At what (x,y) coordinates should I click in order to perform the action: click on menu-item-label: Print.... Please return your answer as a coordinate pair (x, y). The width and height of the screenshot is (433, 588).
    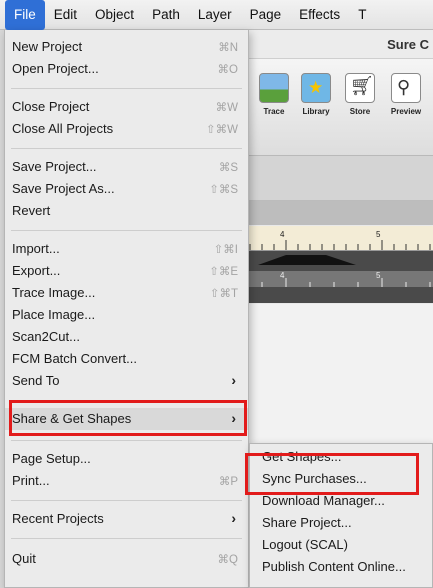
    Looking at the image, I should click on (31, 480).